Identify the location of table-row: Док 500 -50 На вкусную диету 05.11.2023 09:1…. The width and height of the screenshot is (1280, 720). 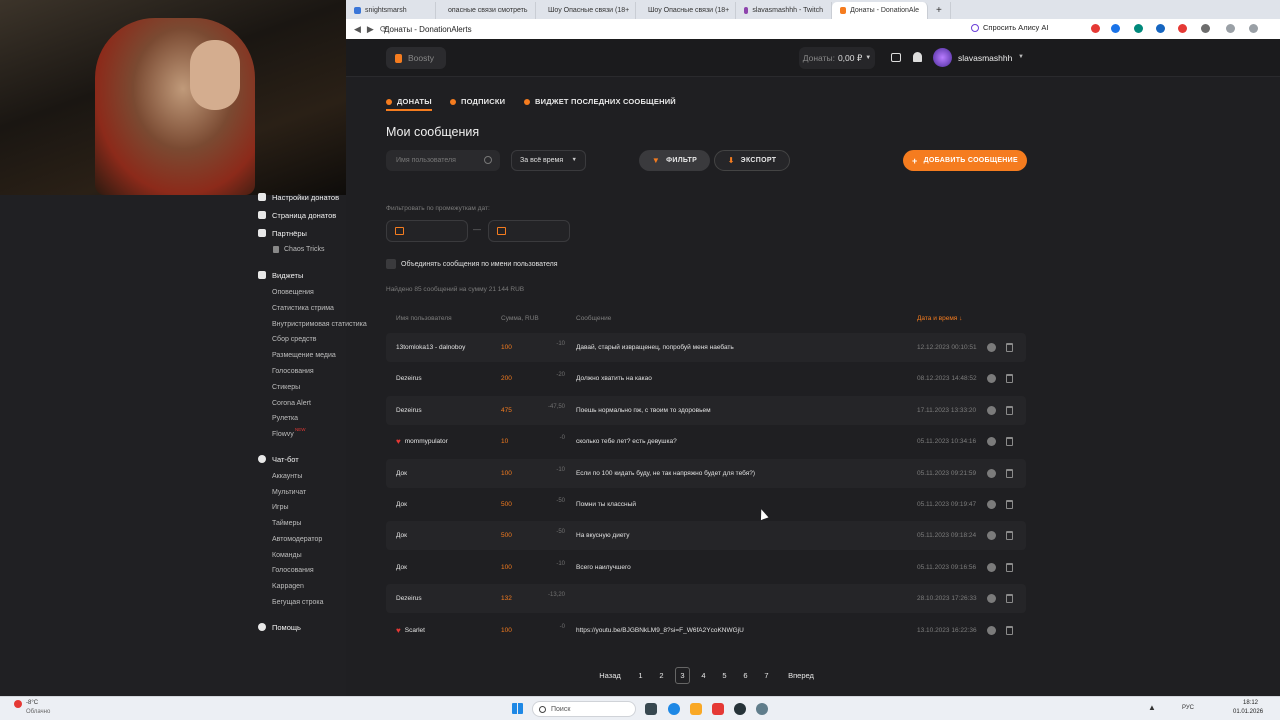
(706, 536).